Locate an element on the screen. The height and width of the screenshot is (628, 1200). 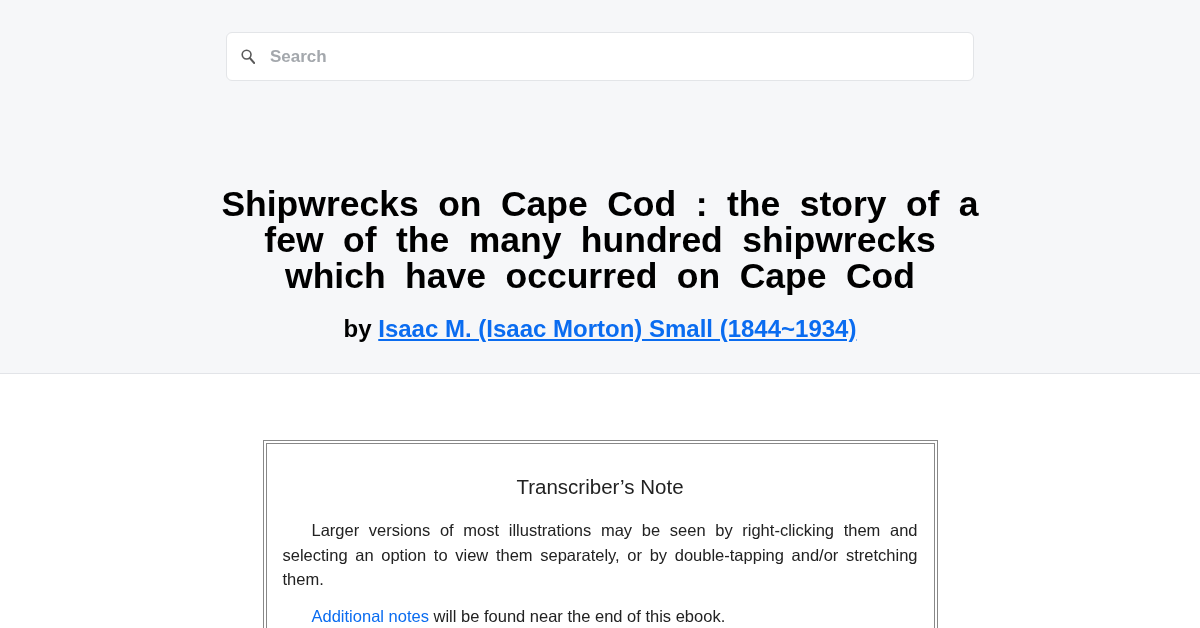
author-byline: by Isaac M. (Isaac Morton) Small (1844~1934) is located at coordinates (600, 328).